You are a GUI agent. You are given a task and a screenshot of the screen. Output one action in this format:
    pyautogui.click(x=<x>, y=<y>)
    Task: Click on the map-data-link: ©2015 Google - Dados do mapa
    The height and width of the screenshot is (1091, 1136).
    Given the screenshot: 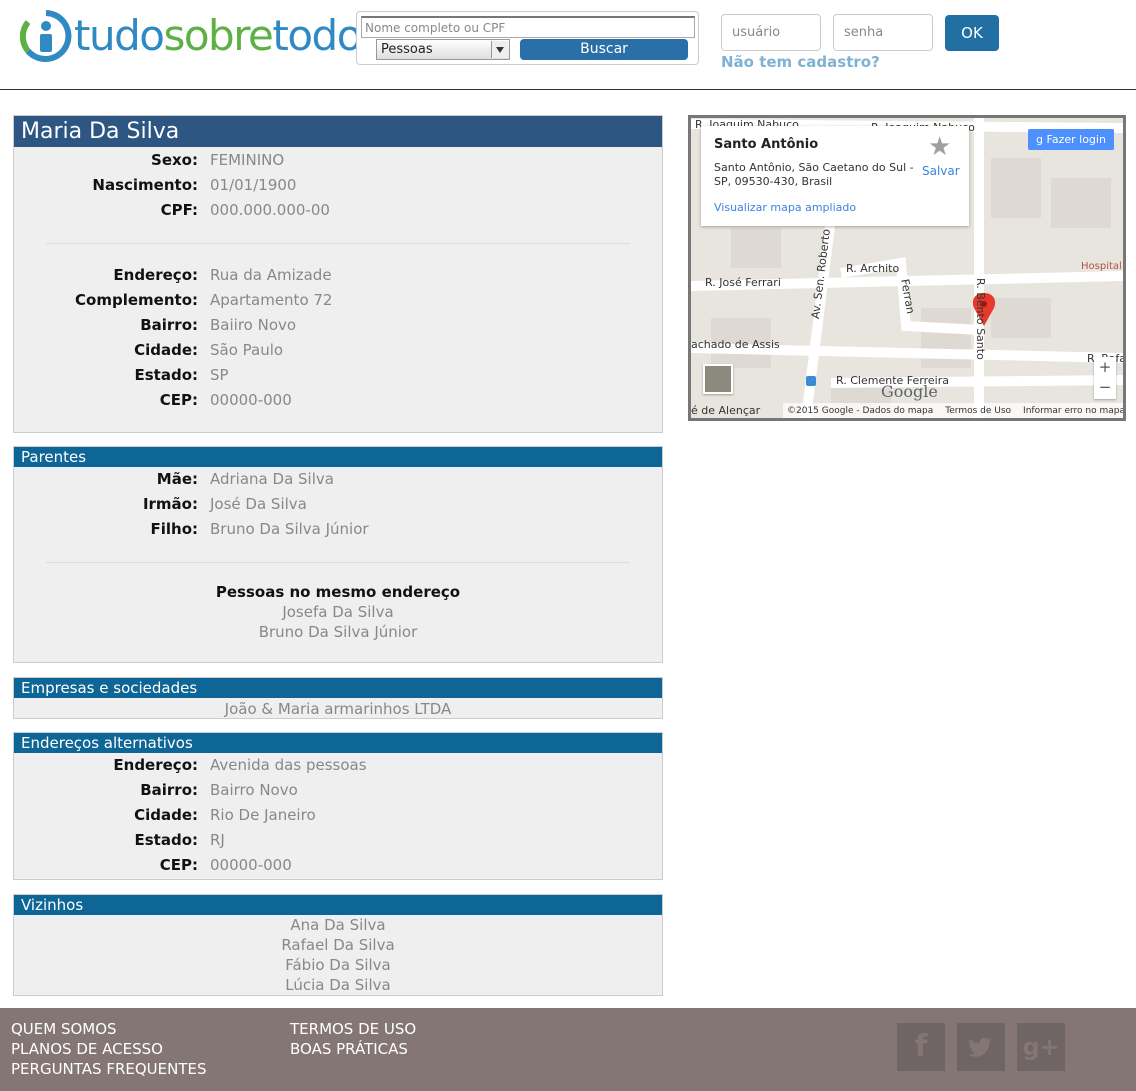 What is the action you would take?
    pyautogui.click(x=860, y=411)
    